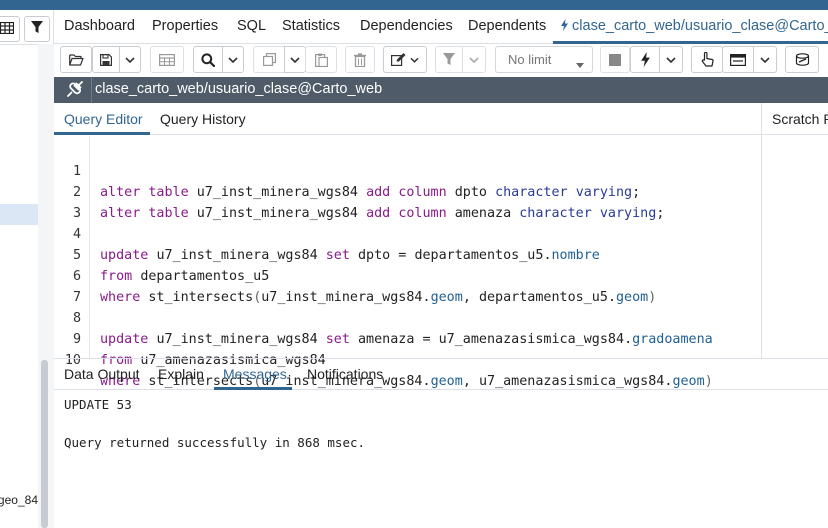  Describe the element at coordinates (345, 374) in the screenshot. I see `tab-notifications: Notifications` at that location.